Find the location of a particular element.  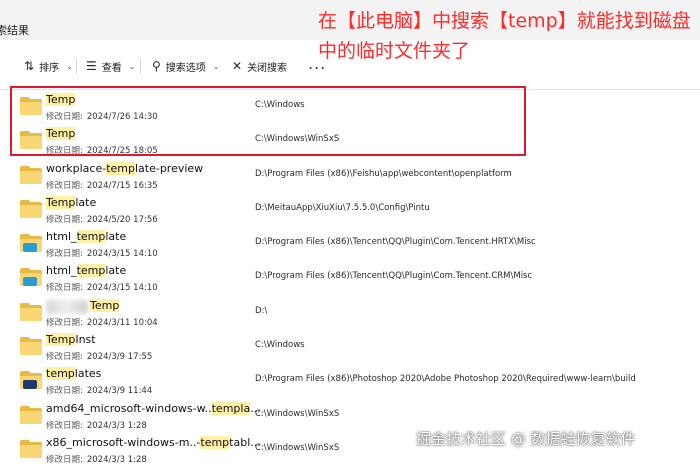

modified-date: 修改日期: 2024/3/9 11:44 is located at coordinates (99, 390).